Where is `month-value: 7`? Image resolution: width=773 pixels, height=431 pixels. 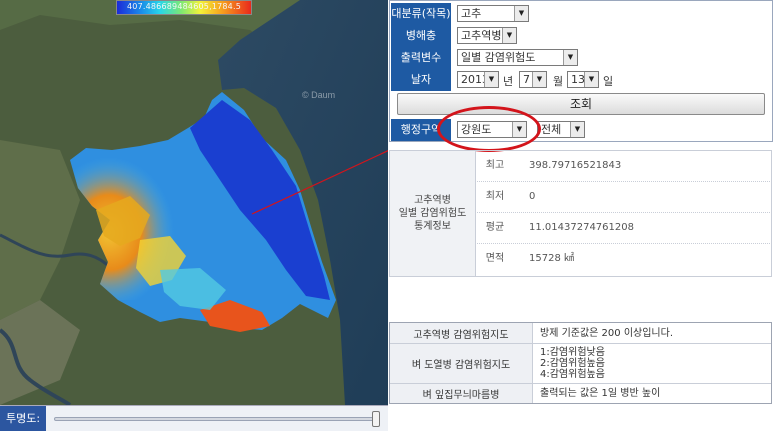
month-value: 7 is located at coordinates (526, 79).